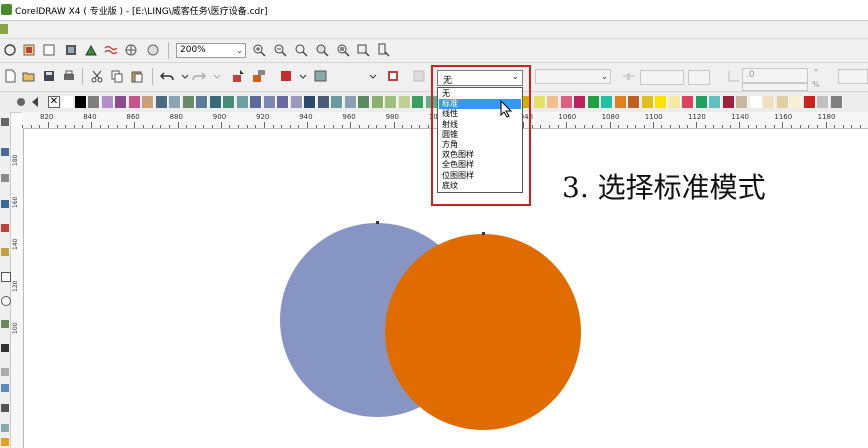  What do you see at coordinates (662, 77) in the screenshot?
I see `transparency-slider` at bounding box center [662, 77].